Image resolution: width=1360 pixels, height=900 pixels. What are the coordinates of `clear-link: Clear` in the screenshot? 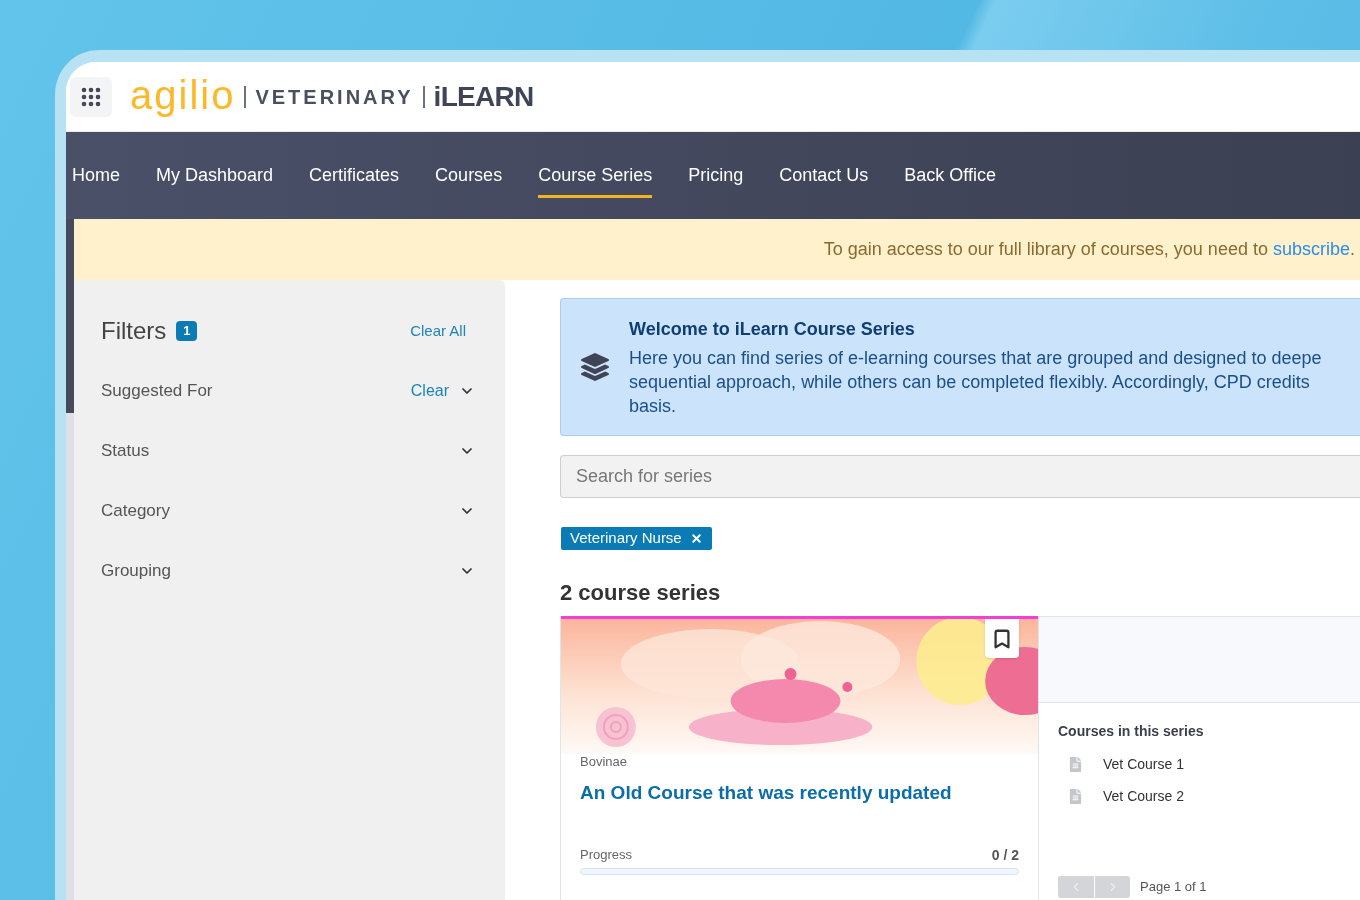 It's located at (429, 391).